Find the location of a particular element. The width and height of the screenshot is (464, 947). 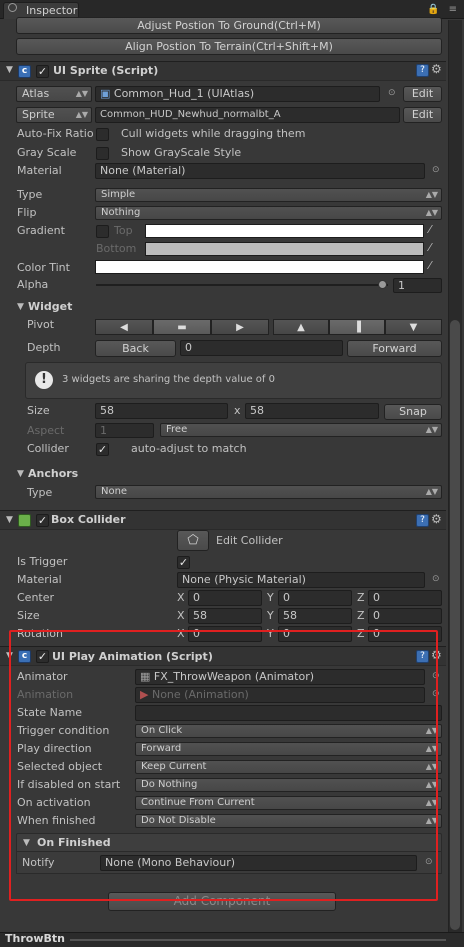

on-activation-dropdown: Continue From Current ▲▼ is located at coordinates (288, 803).